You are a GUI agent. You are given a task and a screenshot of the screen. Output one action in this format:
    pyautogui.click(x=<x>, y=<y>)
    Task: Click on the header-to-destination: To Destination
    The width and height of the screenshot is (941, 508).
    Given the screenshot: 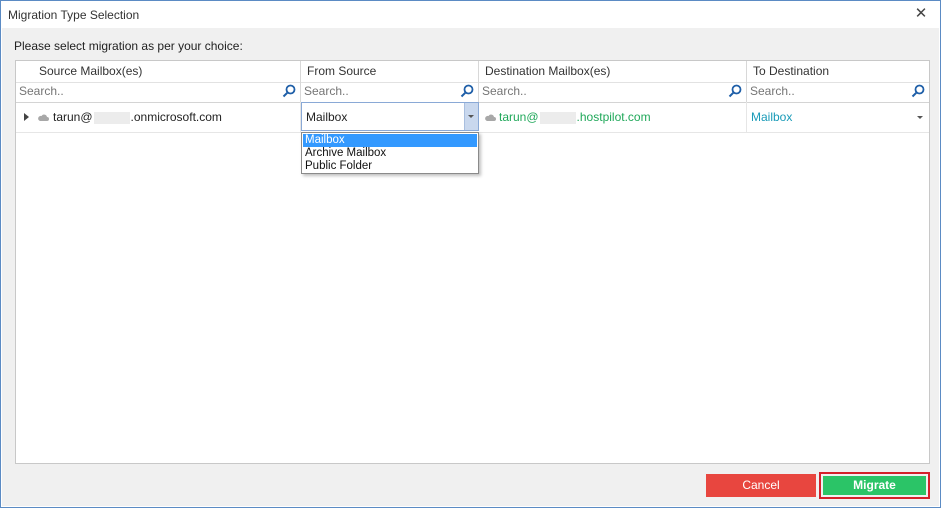 What is the action you would take?
    pyautogui.click(x=838, y=71)
    